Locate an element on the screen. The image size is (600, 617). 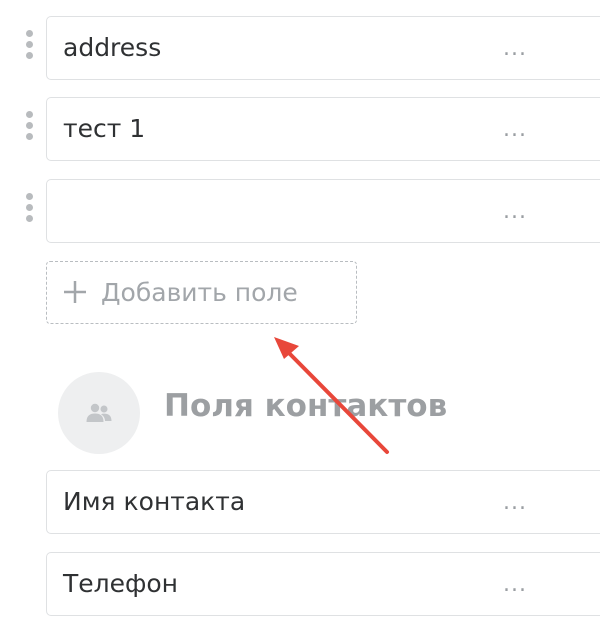
users-icon is located at coordinates (99, 412).